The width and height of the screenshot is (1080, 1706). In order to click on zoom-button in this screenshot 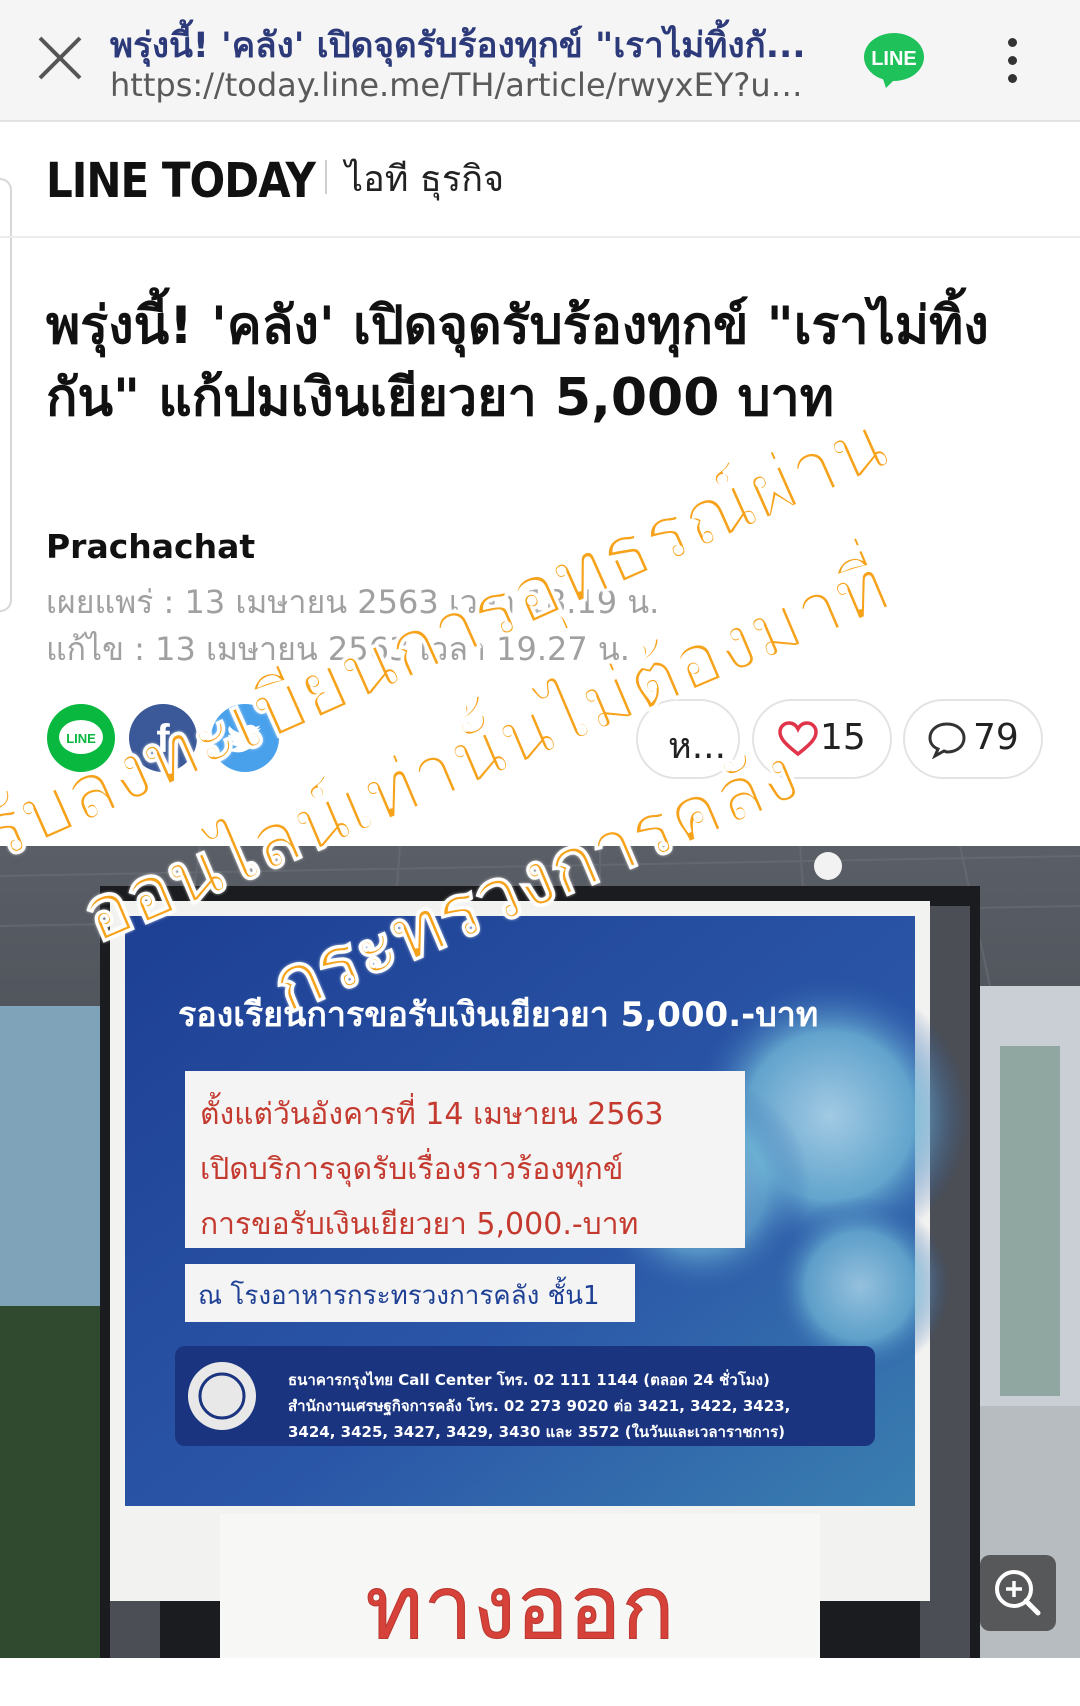, I will do `click(1018, 1593)`.